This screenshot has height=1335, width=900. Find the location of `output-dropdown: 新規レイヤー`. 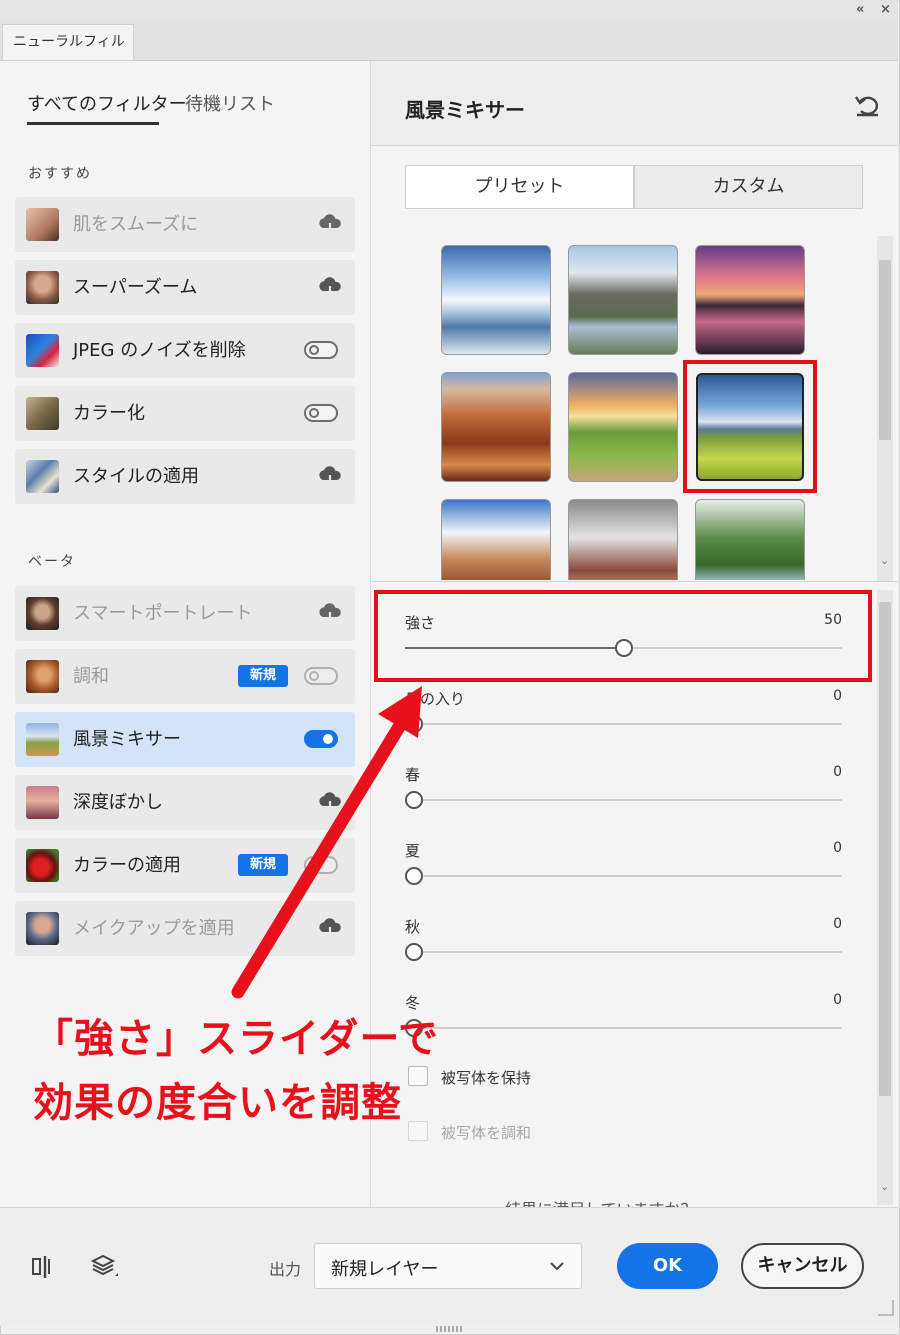

output-dropdown: 新規レイヤー is located at coordinates (448, 1266).